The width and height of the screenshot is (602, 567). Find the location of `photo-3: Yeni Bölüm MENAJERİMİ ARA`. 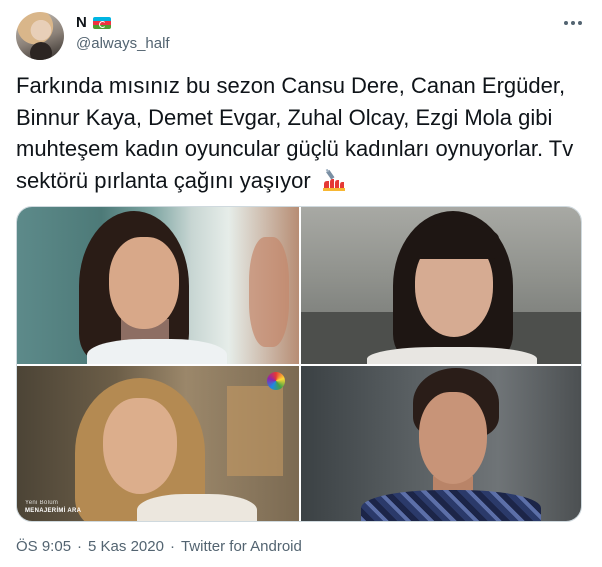

photo-3: Yeni Bölüm MENAJERİMİ ARA is located at coordinates (158, 443).